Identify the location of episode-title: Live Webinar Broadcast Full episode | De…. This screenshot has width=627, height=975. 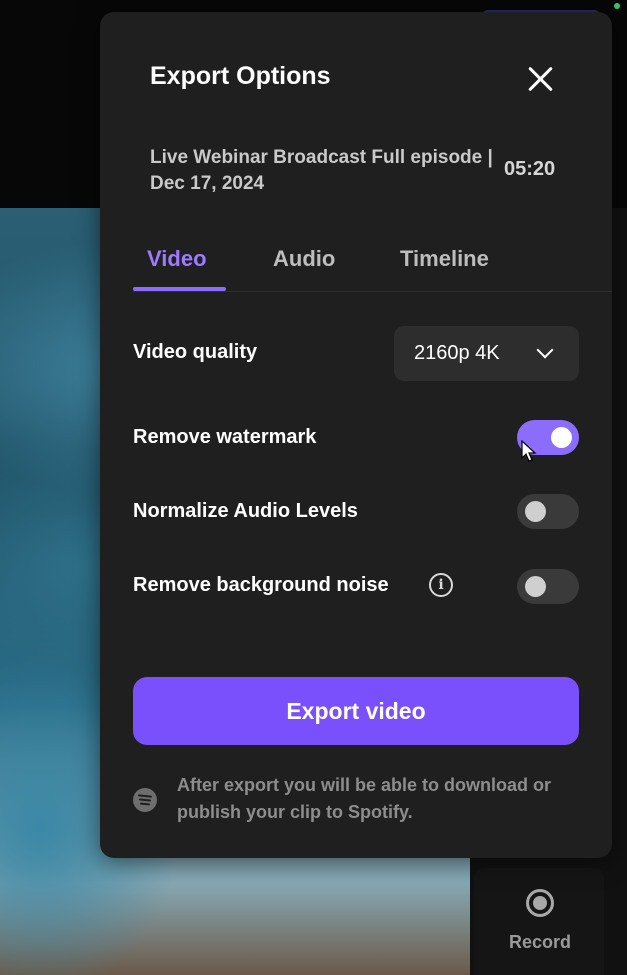
(321, 170).